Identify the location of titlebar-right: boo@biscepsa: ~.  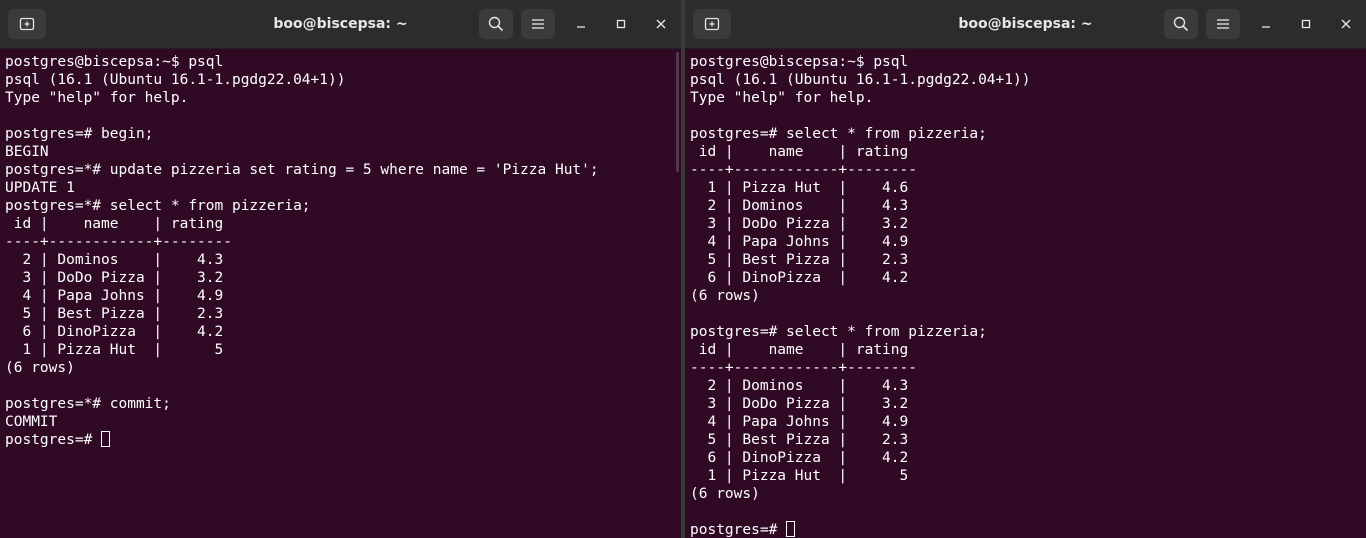
(1025, 24).